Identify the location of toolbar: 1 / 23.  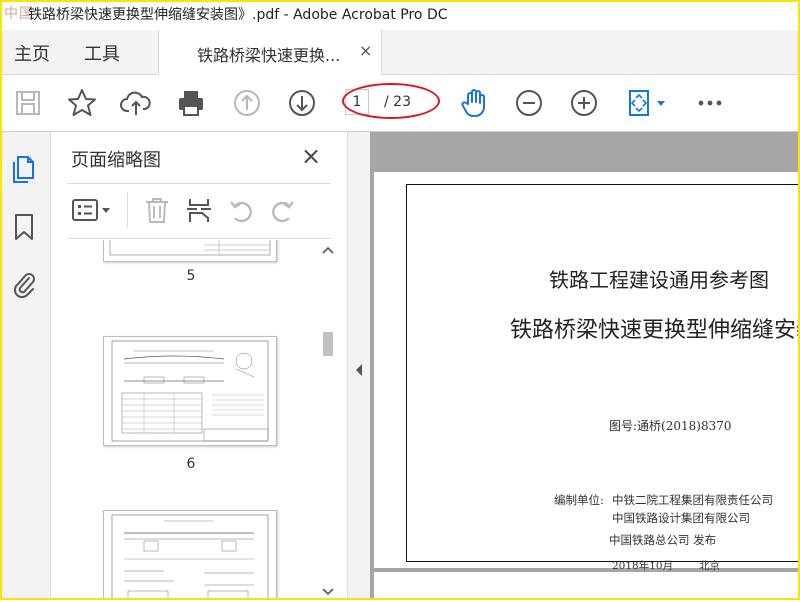
(400, 103).